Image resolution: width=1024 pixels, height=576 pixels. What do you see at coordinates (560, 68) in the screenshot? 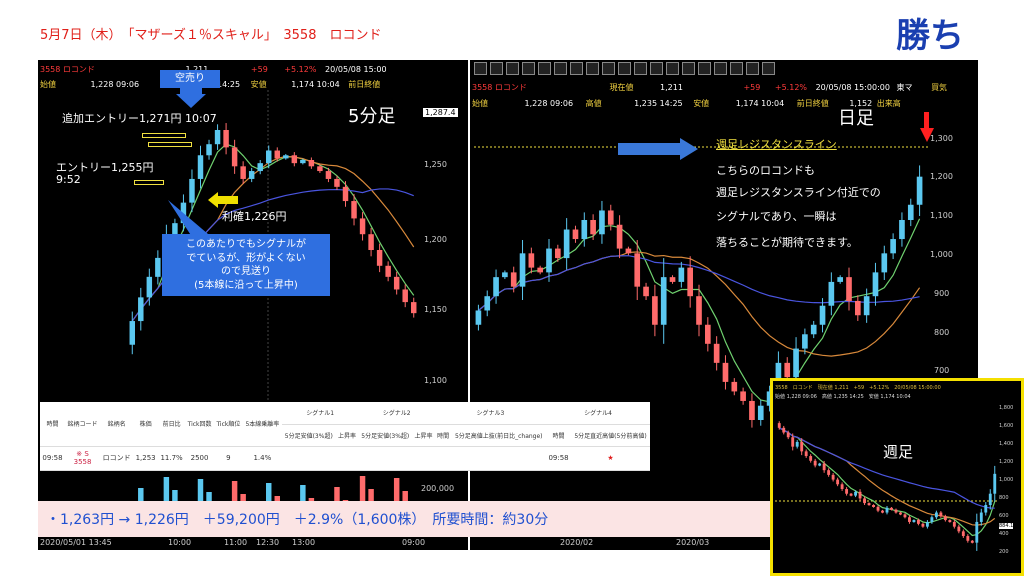
I see `tool-arc-icon` at bounding box center [560, 68].